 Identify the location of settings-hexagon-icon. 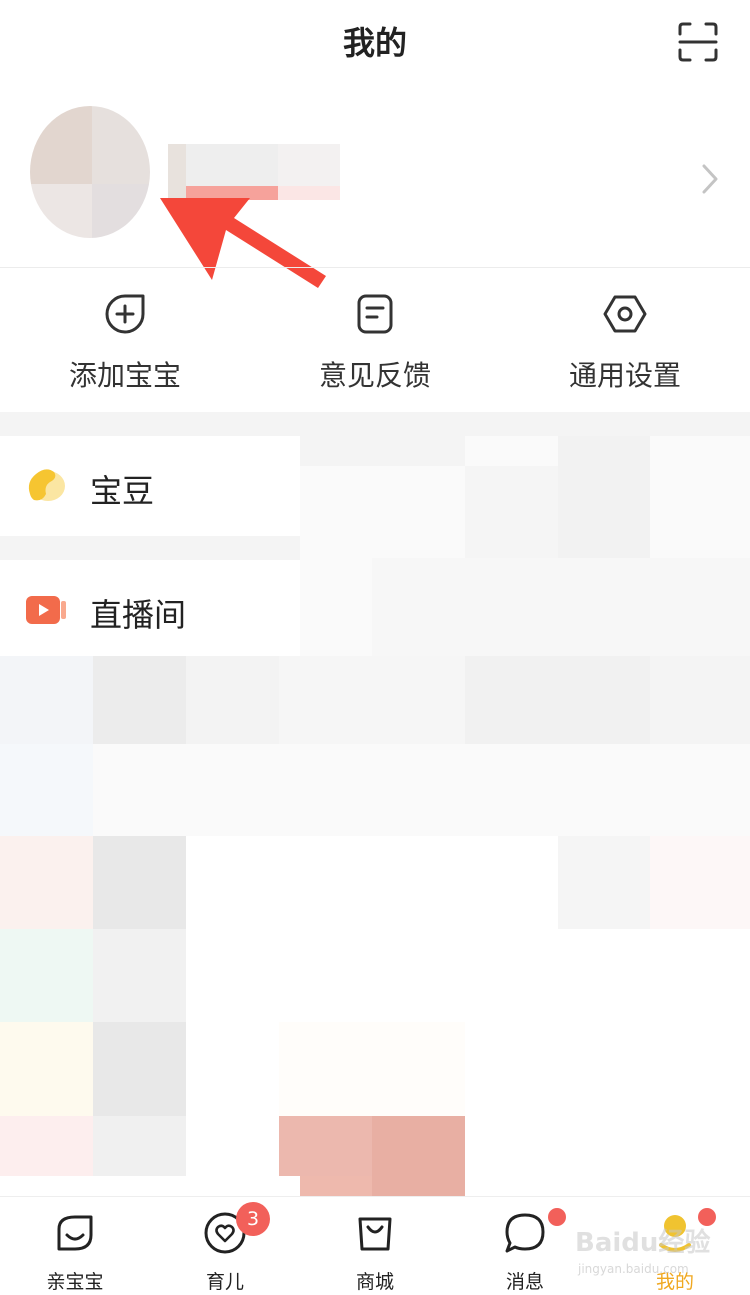
(625, 314).